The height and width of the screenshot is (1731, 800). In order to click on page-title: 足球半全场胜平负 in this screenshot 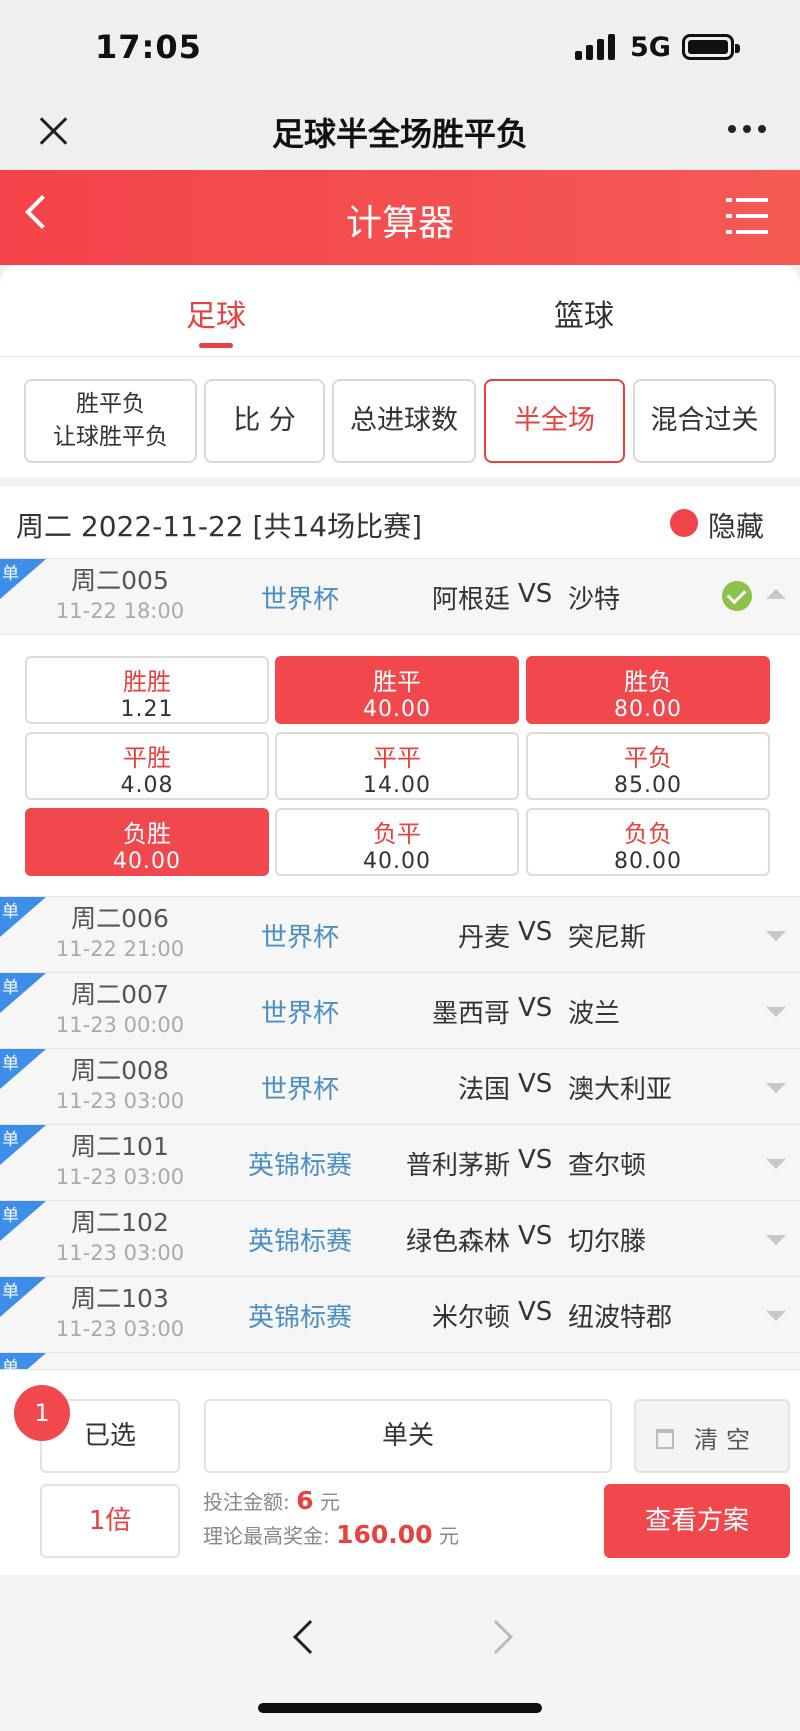, I will do `click(399, 134)`.